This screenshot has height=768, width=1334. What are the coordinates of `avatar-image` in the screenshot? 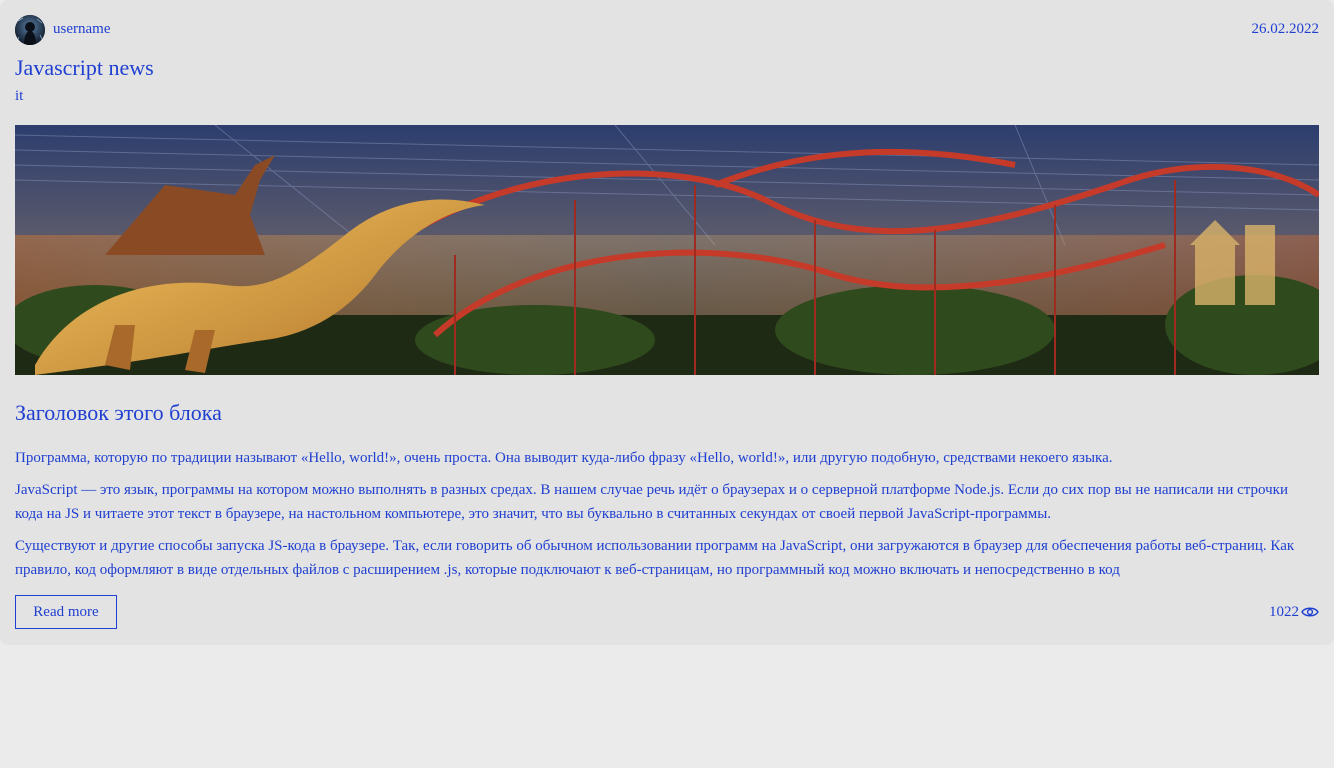 It's located at (30, 30).